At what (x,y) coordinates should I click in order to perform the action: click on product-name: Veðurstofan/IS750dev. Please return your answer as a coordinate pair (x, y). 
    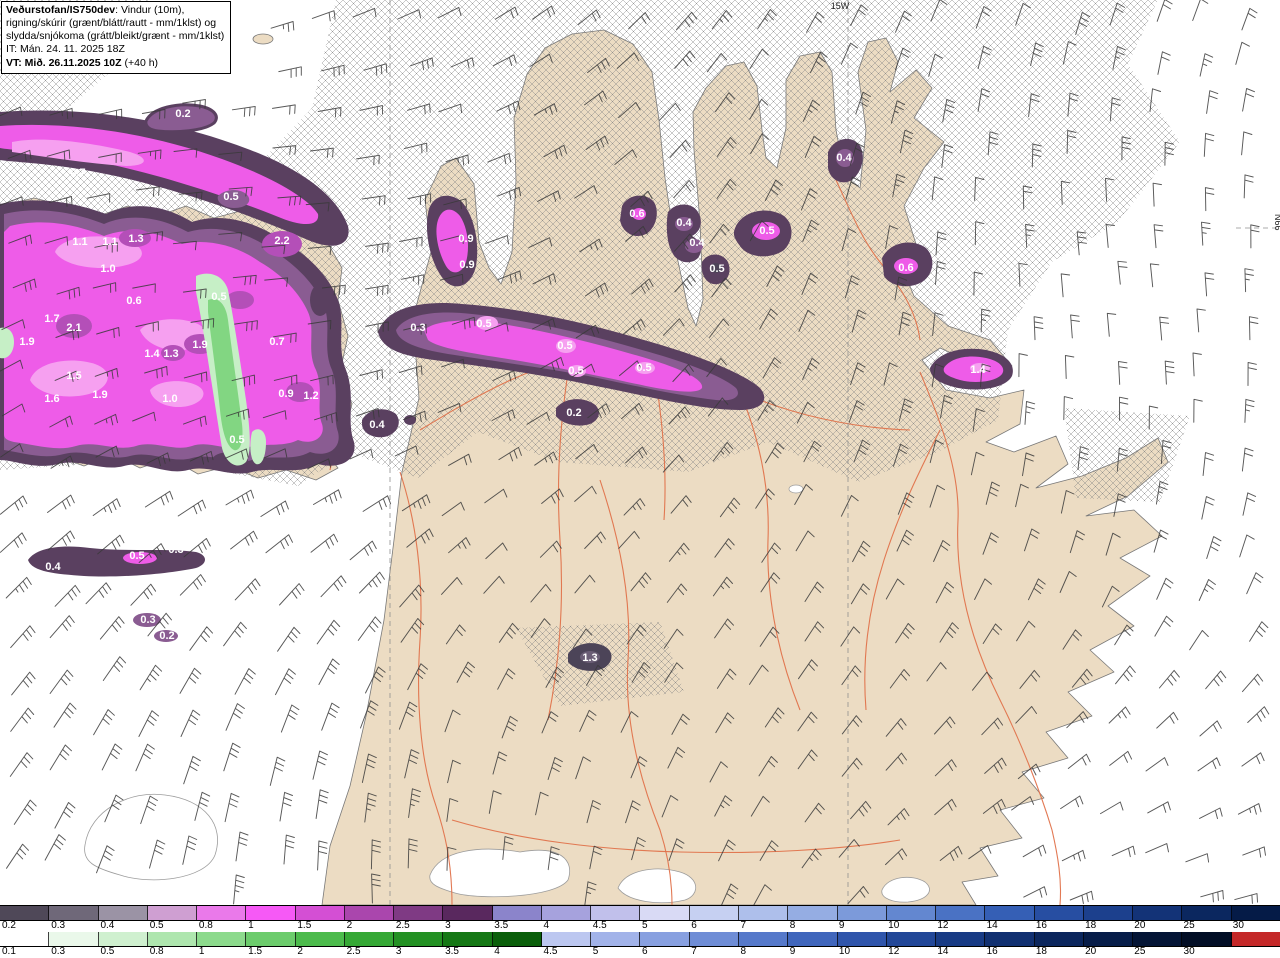
    Looking at the image, I should click on (61, 10).